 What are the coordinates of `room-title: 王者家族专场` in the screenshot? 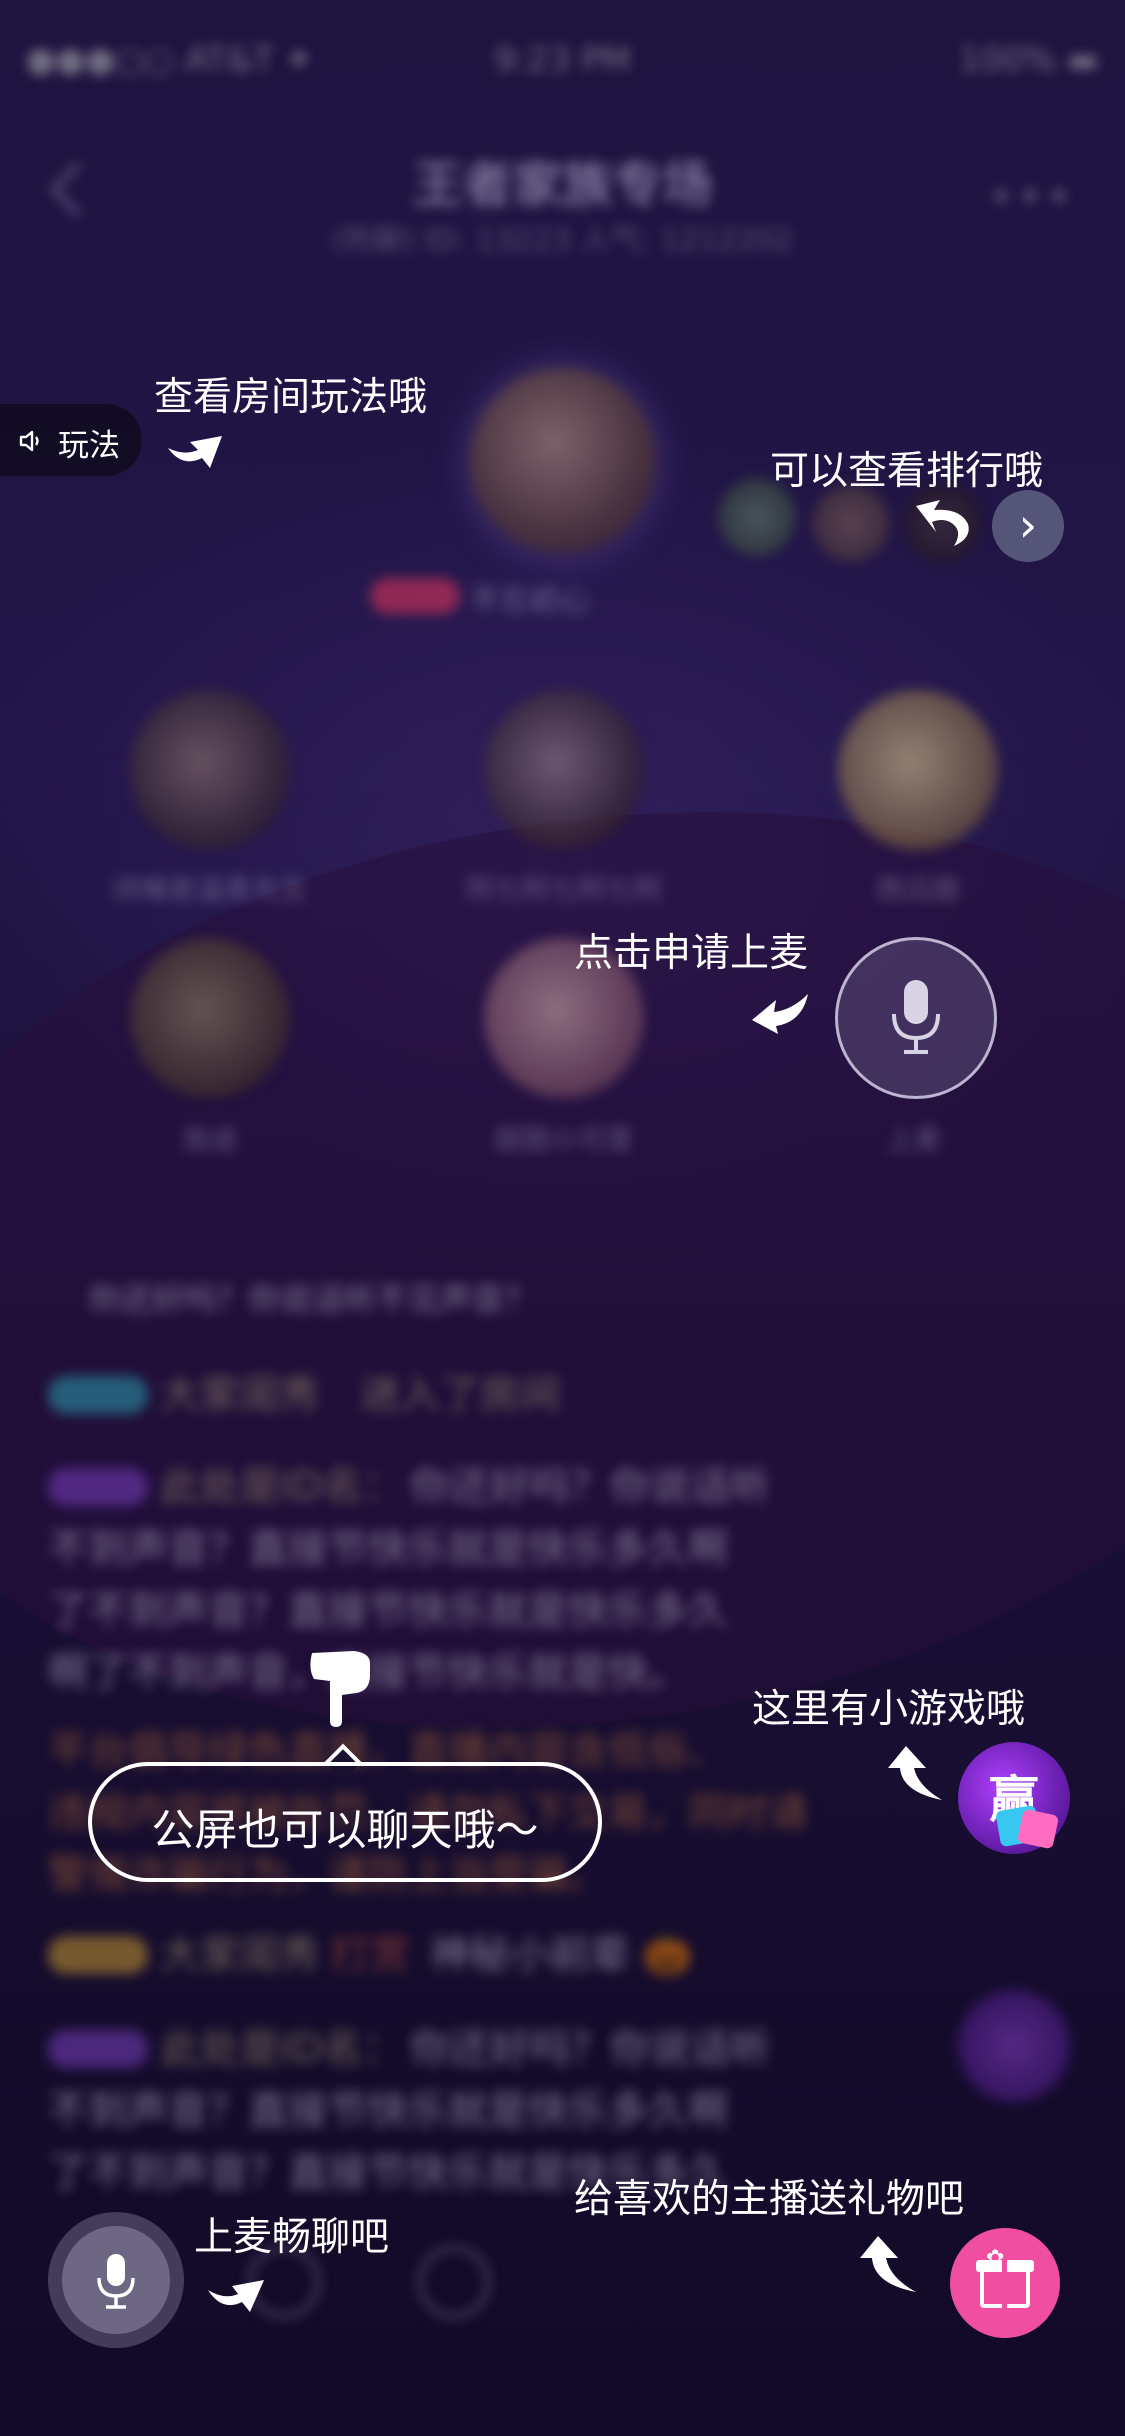 It's located at (562, 185).